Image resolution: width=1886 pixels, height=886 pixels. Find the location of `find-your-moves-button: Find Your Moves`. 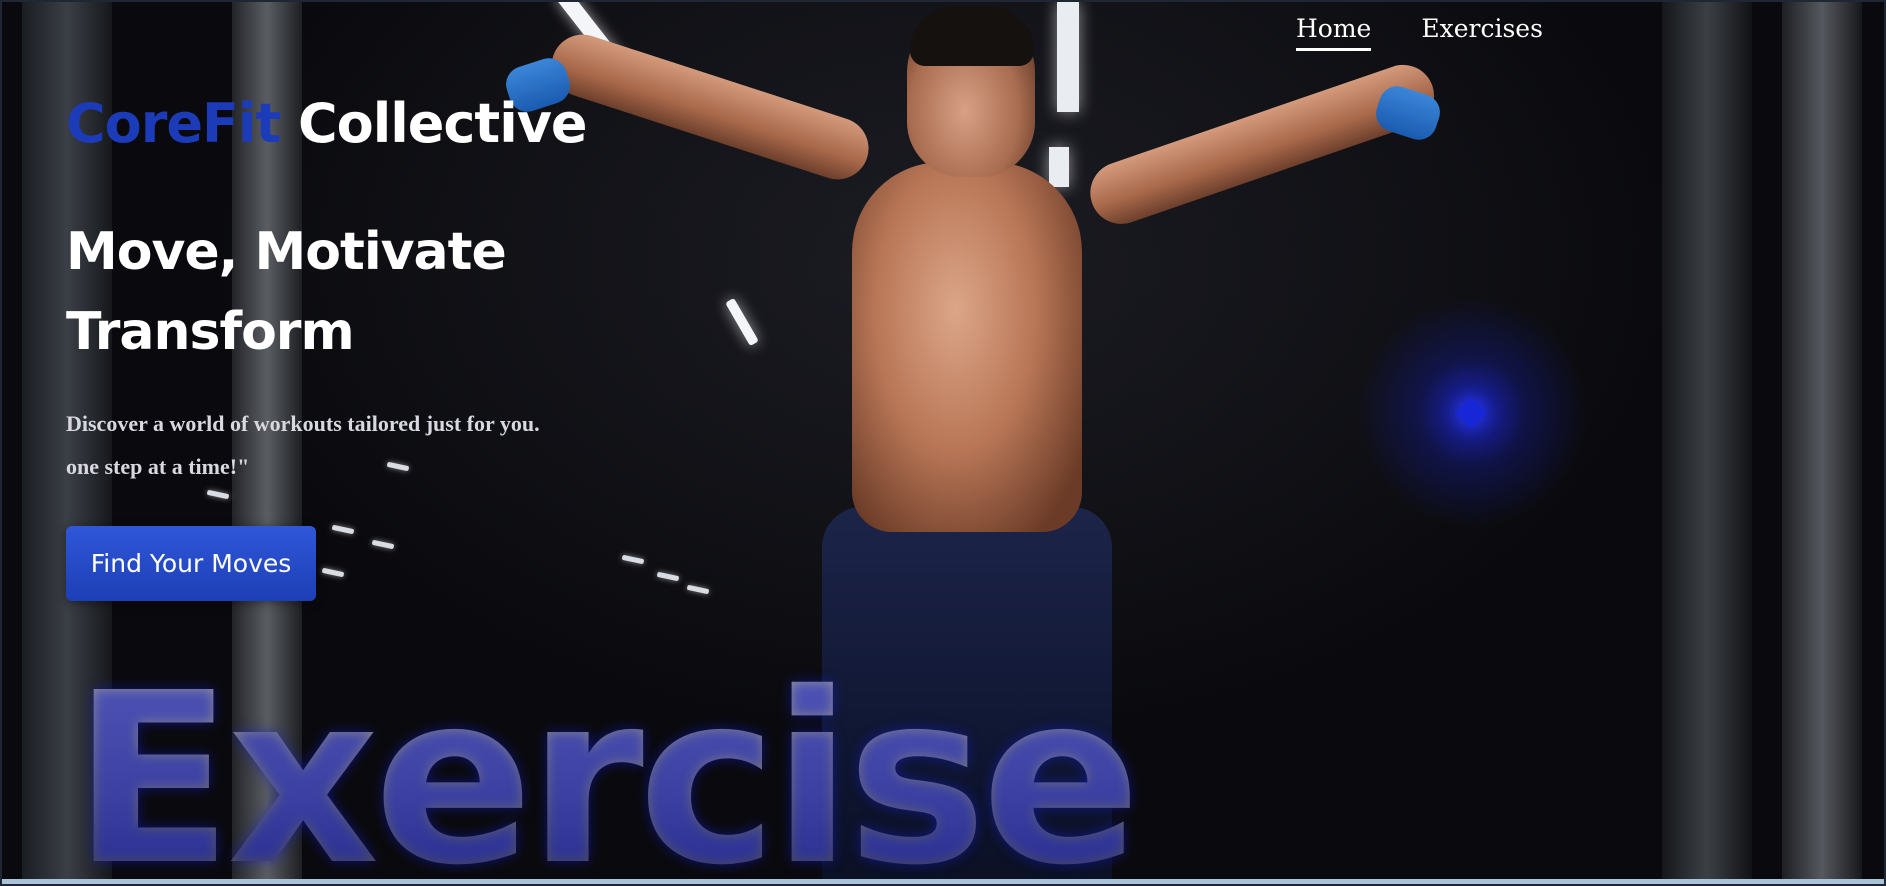

find-your-moves-button: Find Your Moves is located at coordinates (191, 563).